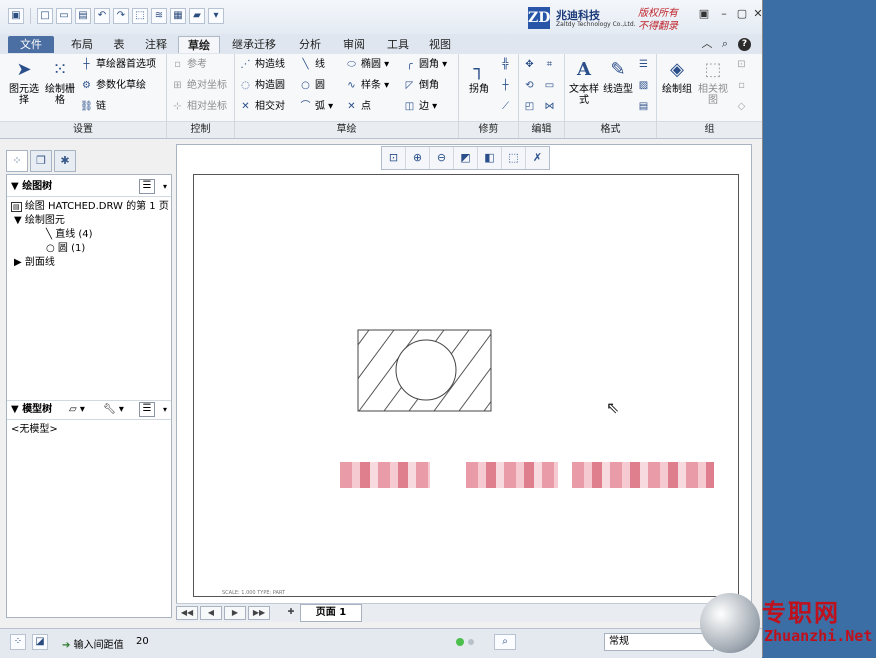 The image size is (876, 658). What do you see at coordinates (189, 65) in the screenshot?
I see `reference-button: ▫ 参考` at bounding box center [189, 65].